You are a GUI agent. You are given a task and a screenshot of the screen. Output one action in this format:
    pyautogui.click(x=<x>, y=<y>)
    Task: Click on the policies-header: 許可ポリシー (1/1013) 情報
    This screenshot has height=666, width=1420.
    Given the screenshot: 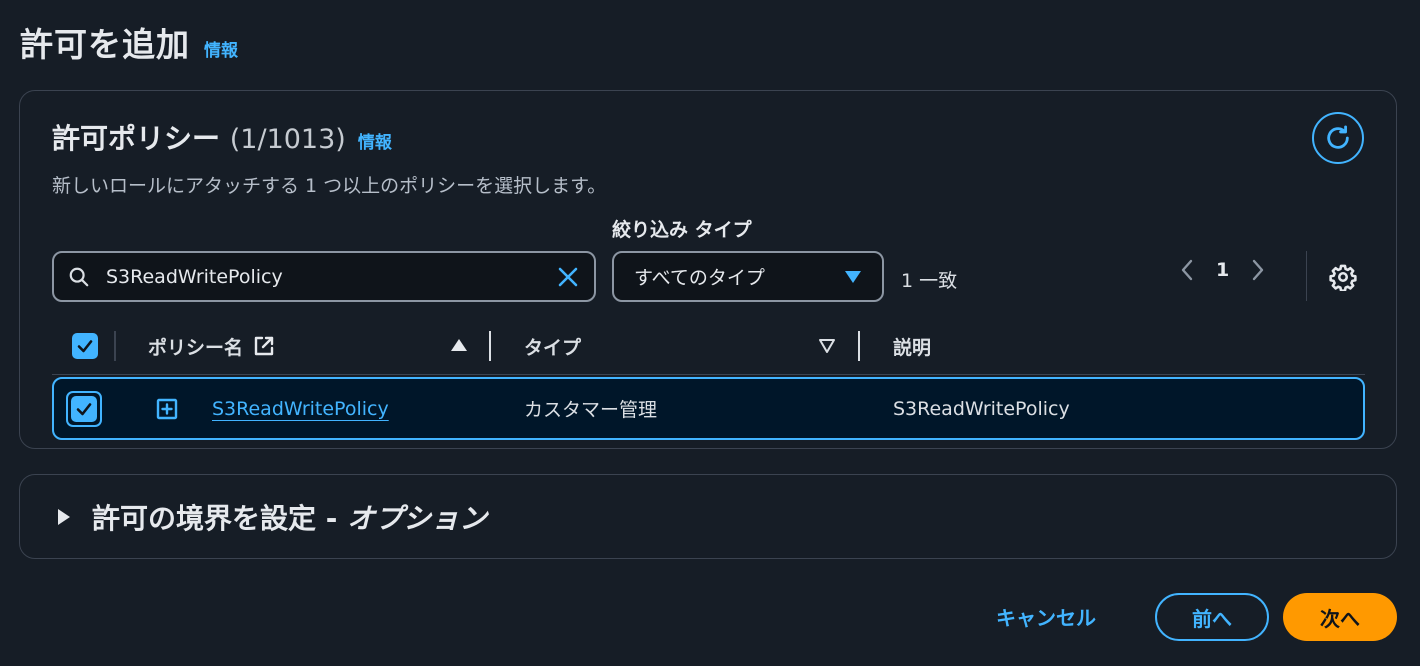 What is the action you would take?
    pyautogui.click(x=222, y=137)
    